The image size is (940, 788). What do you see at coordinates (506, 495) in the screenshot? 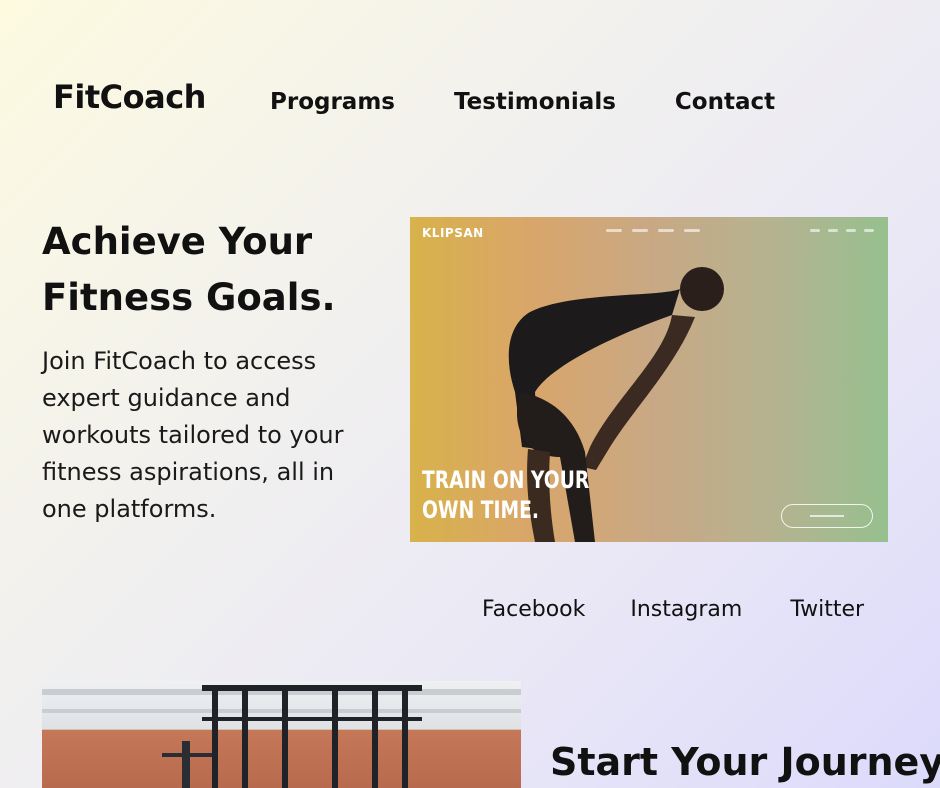
I see `hero-image-tagline: TRAIN ON YOUR OWN TIME.` at bounding box center [506, 495].